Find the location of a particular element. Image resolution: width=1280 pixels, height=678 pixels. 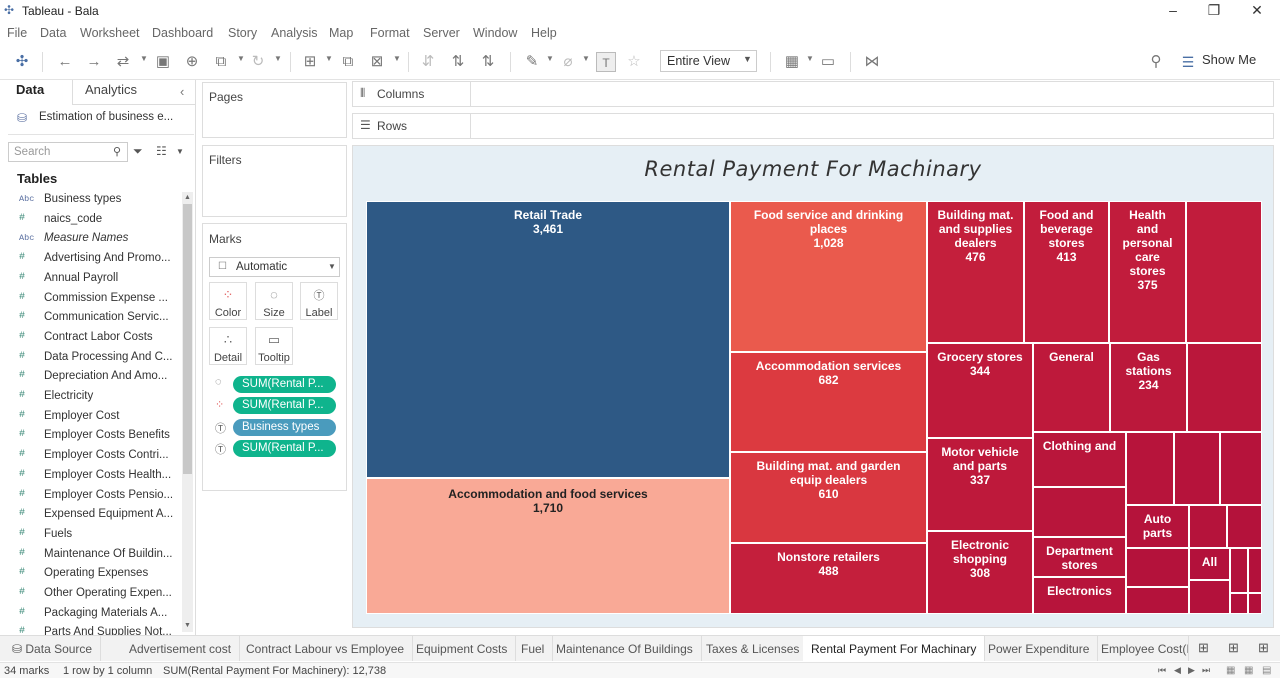

menu-dashboard: Dashboard is located at coordinates (182, 33).